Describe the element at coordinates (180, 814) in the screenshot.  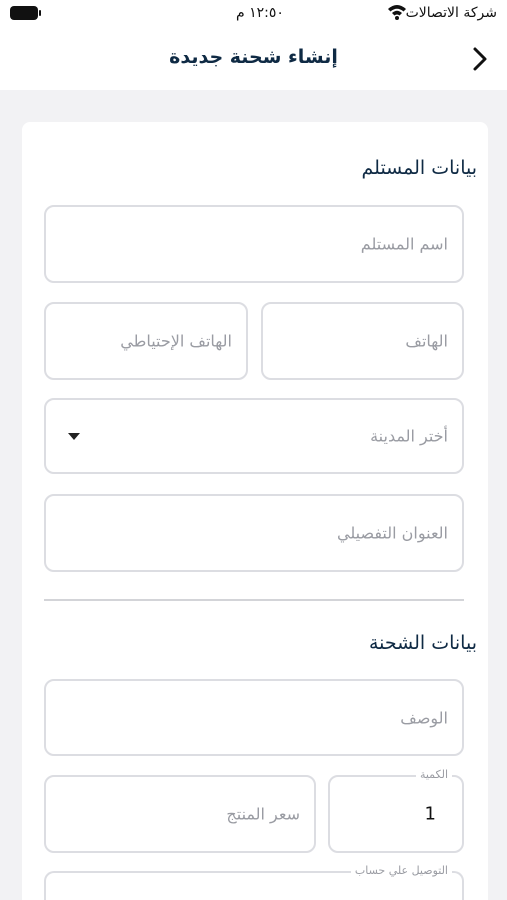
I see `price-input: سعر المنتج` at that location.